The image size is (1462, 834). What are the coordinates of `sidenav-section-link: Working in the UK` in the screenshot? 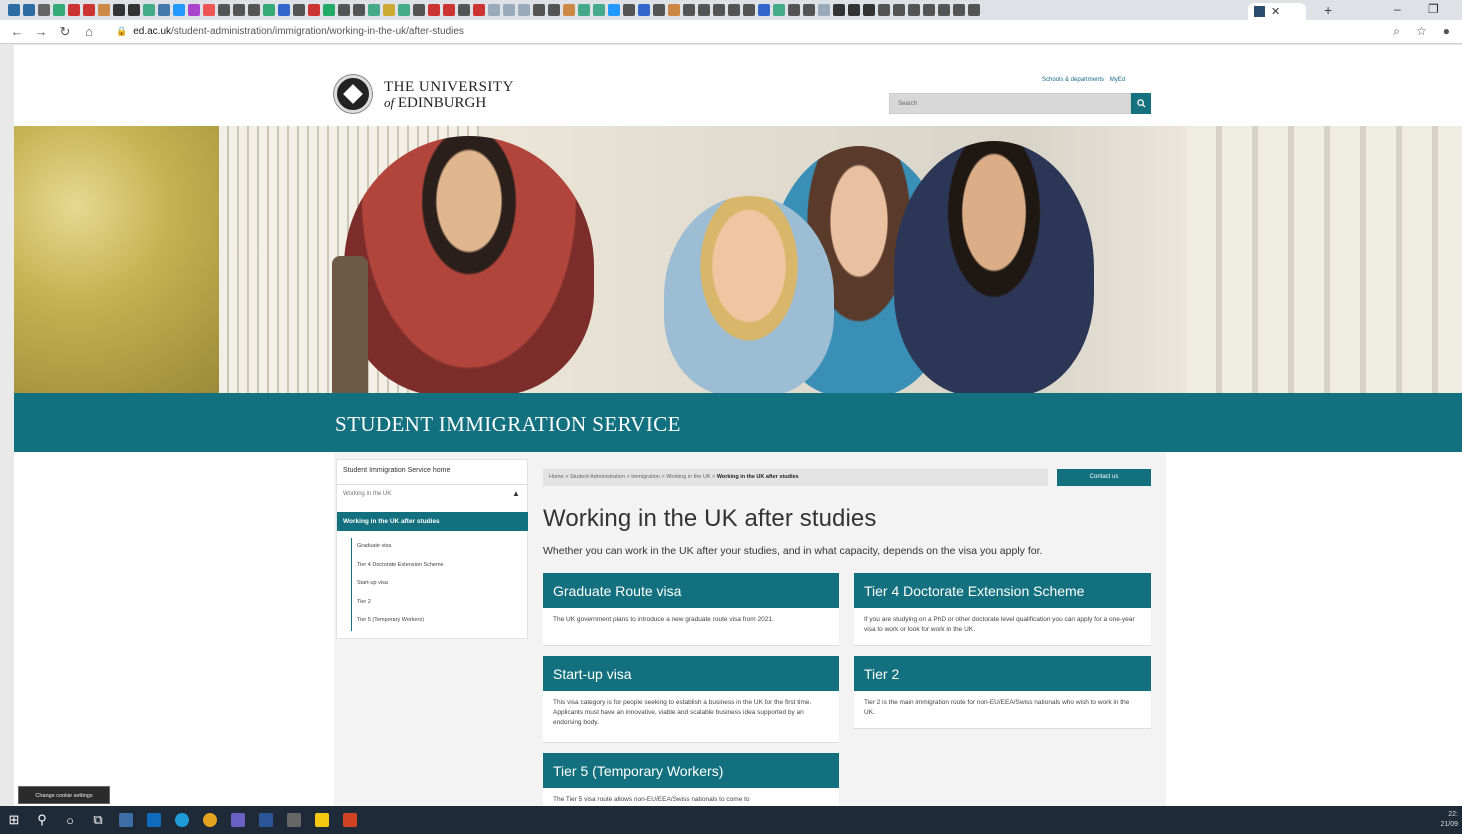 It's located at (367, 494).